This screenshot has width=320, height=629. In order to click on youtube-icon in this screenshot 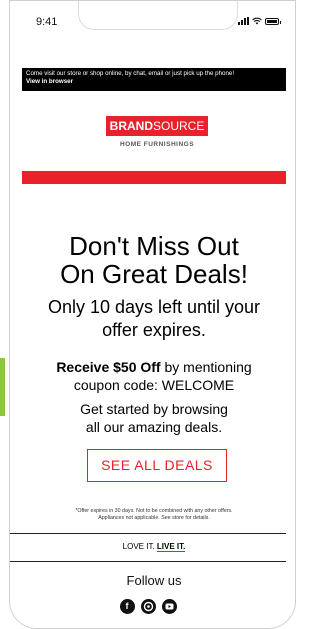, I will do `click(169, 606)`.